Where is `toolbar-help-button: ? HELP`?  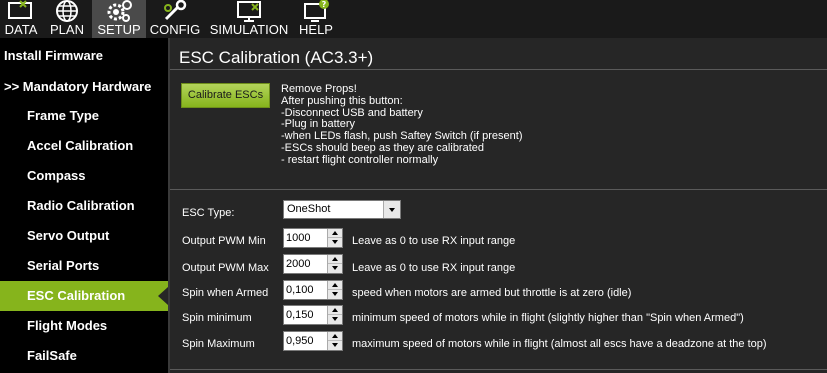
toolbar-help-button: ? HELP is located at coordinates (316, 19).